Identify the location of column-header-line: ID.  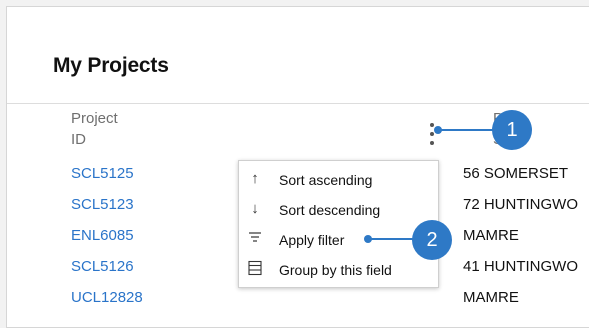
(78, 139).